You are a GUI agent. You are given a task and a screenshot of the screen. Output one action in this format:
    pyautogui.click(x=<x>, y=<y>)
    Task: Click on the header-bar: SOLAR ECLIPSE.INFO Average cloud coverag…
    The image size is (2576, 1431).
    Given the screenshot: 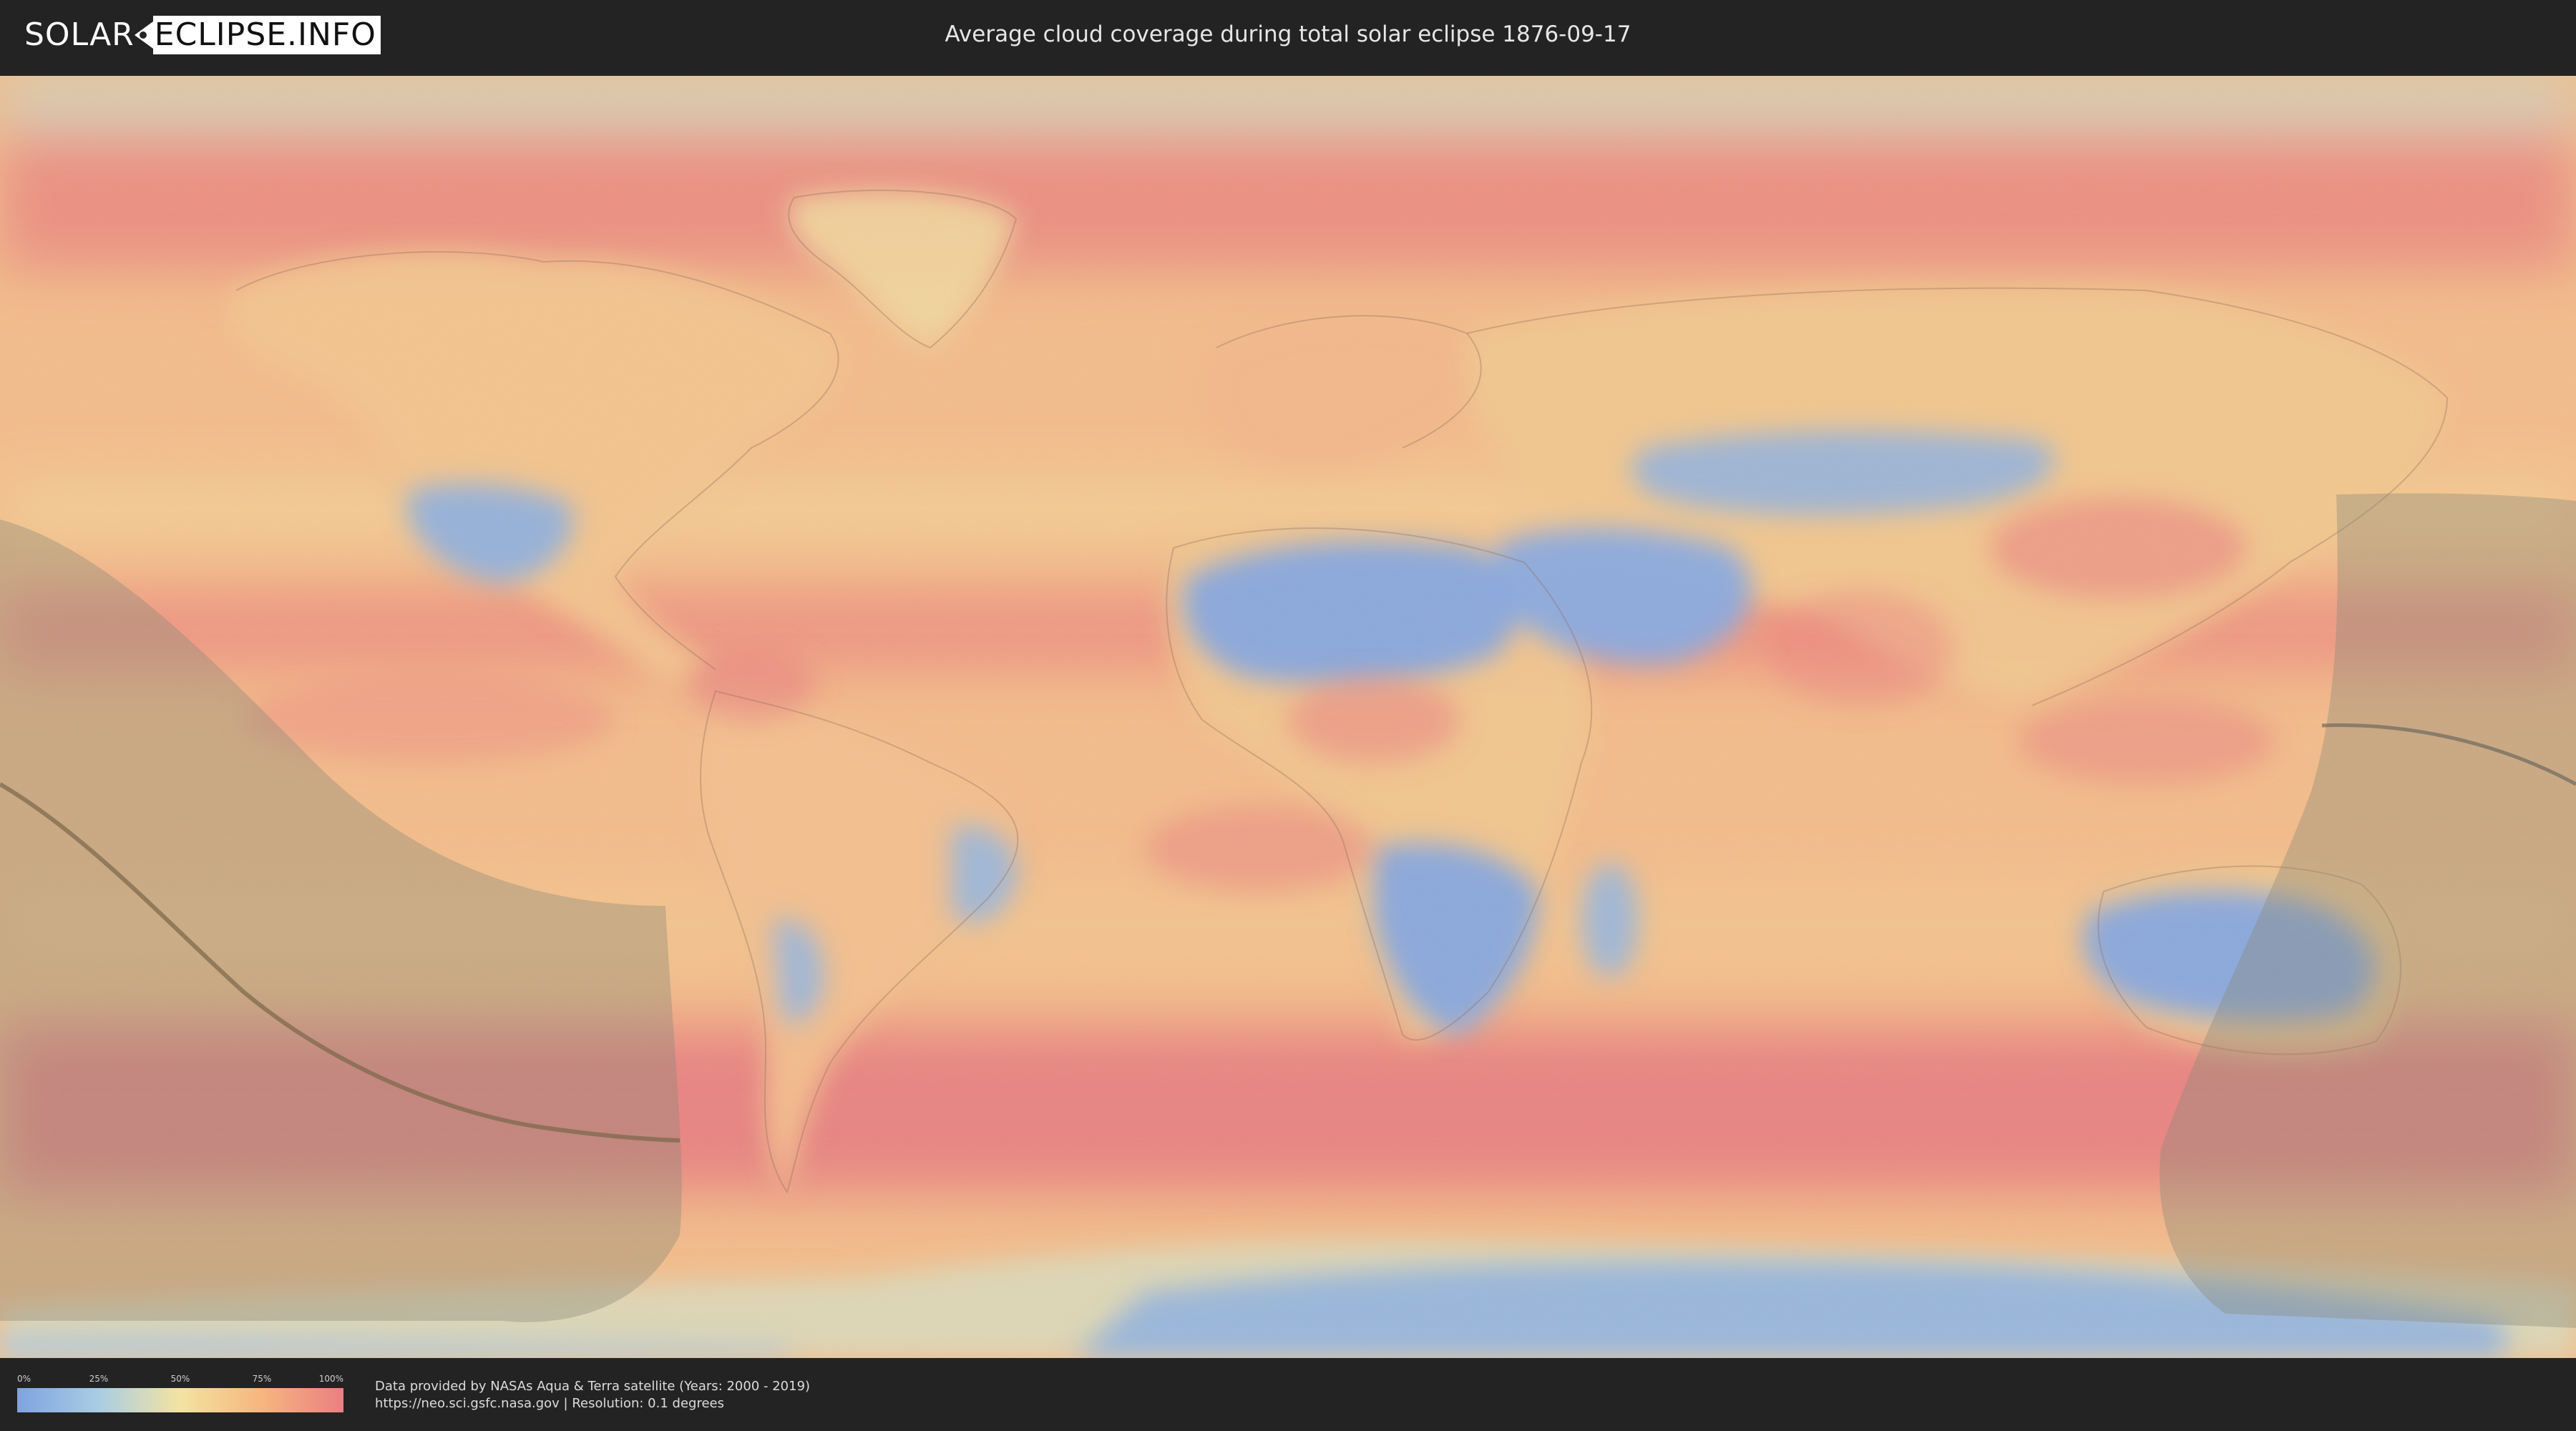 What is the action you would take?
    pyautogui.click(x=1288, y=36)
    